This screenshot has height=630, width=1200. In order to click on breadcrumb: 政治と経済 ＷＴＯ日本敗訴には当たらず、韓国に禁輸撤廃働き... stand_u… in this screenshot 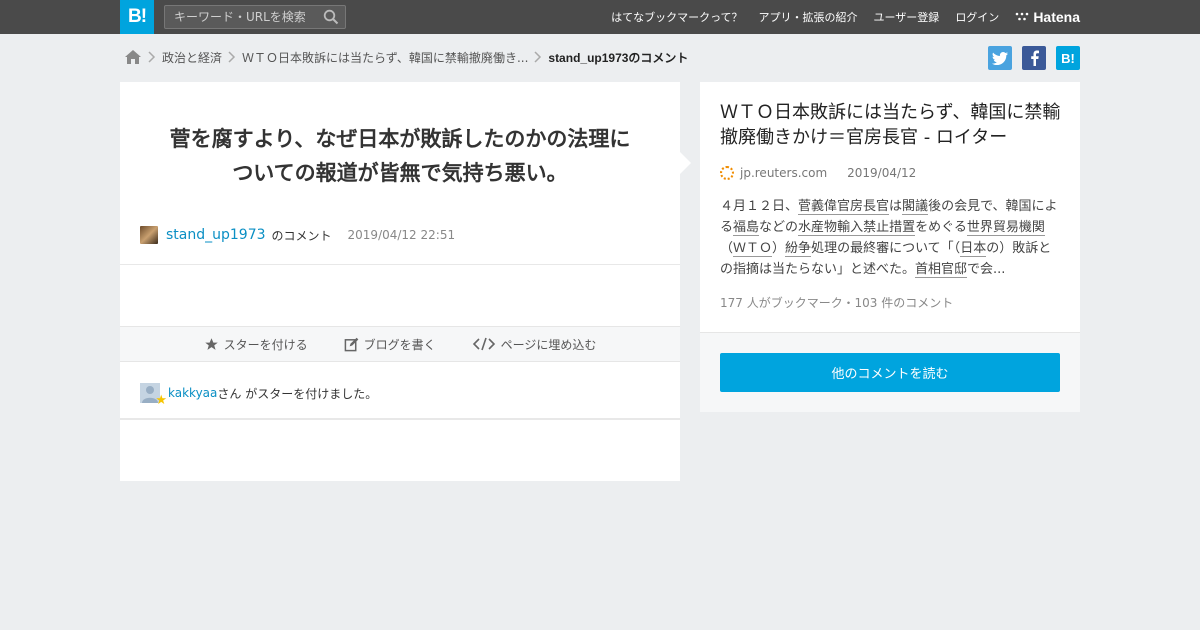, I will do `click(406, 57)`.